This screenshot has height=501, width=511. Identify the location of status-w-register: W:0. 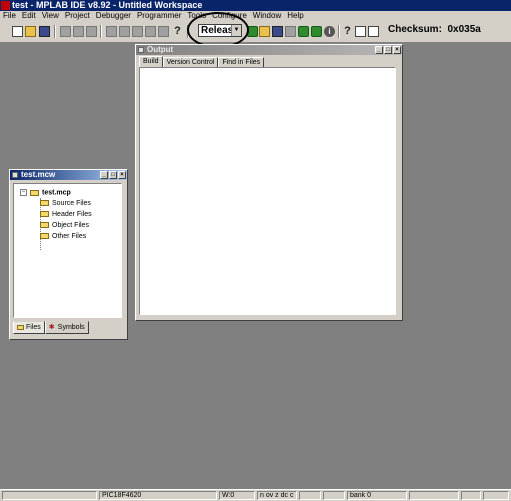
(237, 495).